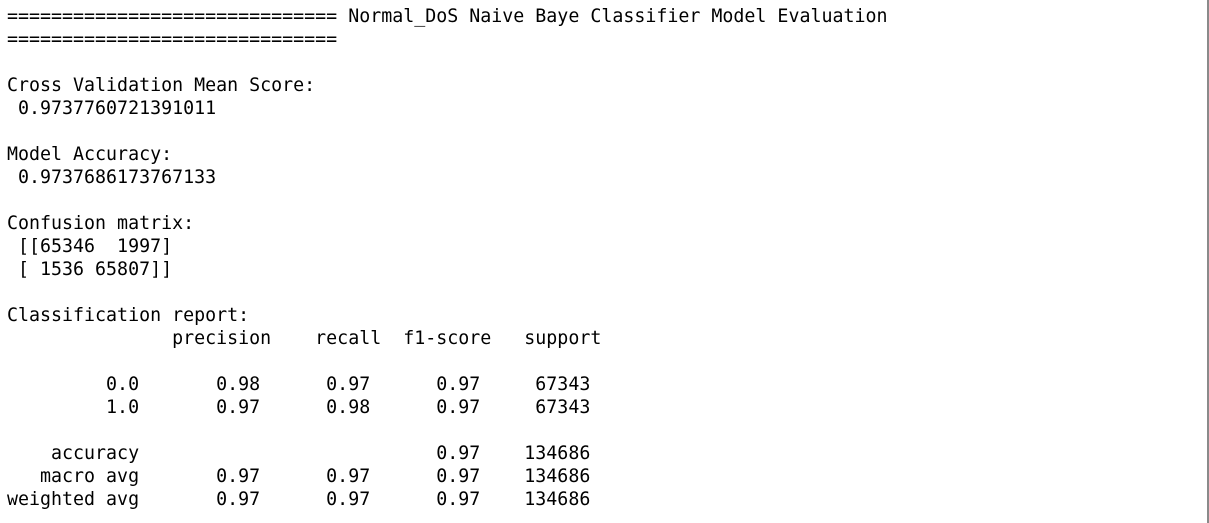 This screenshot has width=1209, height=523. Describe the element at coordinates (299, 407) in the screenshot. I see `report-row-class-1: 1.0 0.97 0.98 0.97 67343` at that location.